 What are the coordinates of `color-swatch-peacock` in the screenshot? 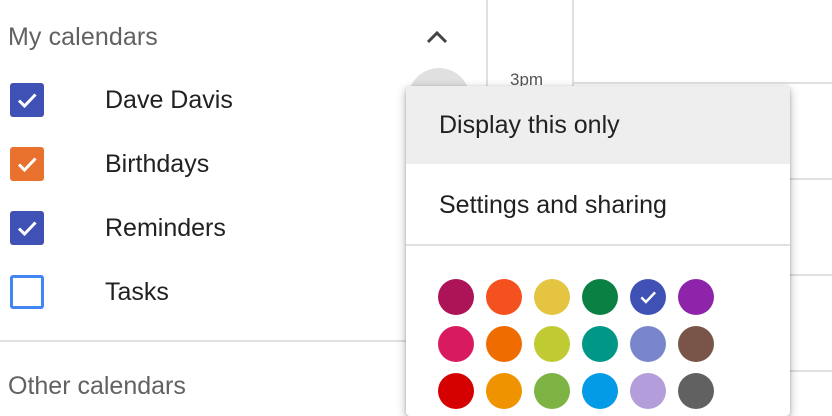 It's located at (600, 391).